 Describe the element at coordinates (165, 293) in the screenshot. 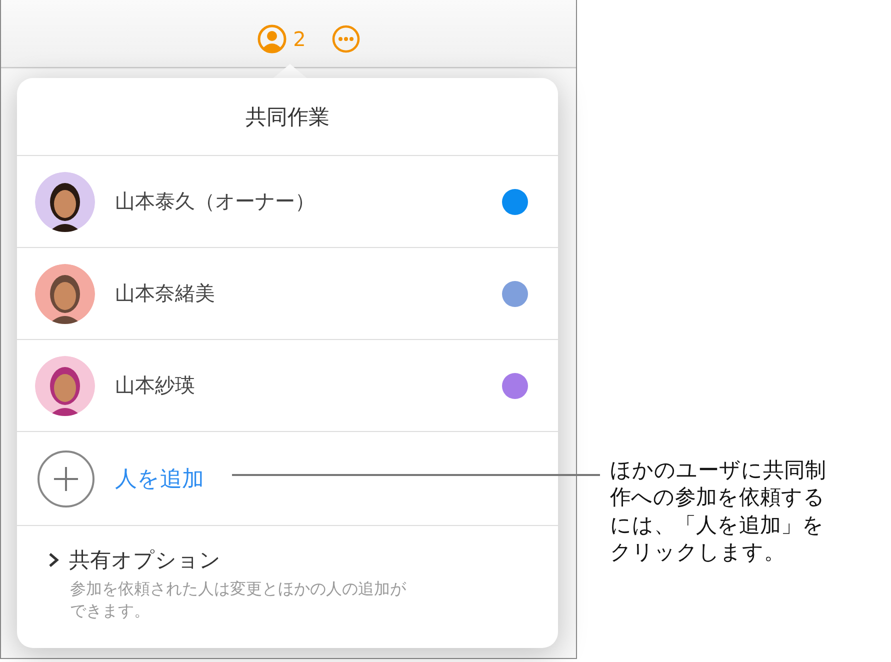

I see `participant-name: 山本奈緒美` at that location.